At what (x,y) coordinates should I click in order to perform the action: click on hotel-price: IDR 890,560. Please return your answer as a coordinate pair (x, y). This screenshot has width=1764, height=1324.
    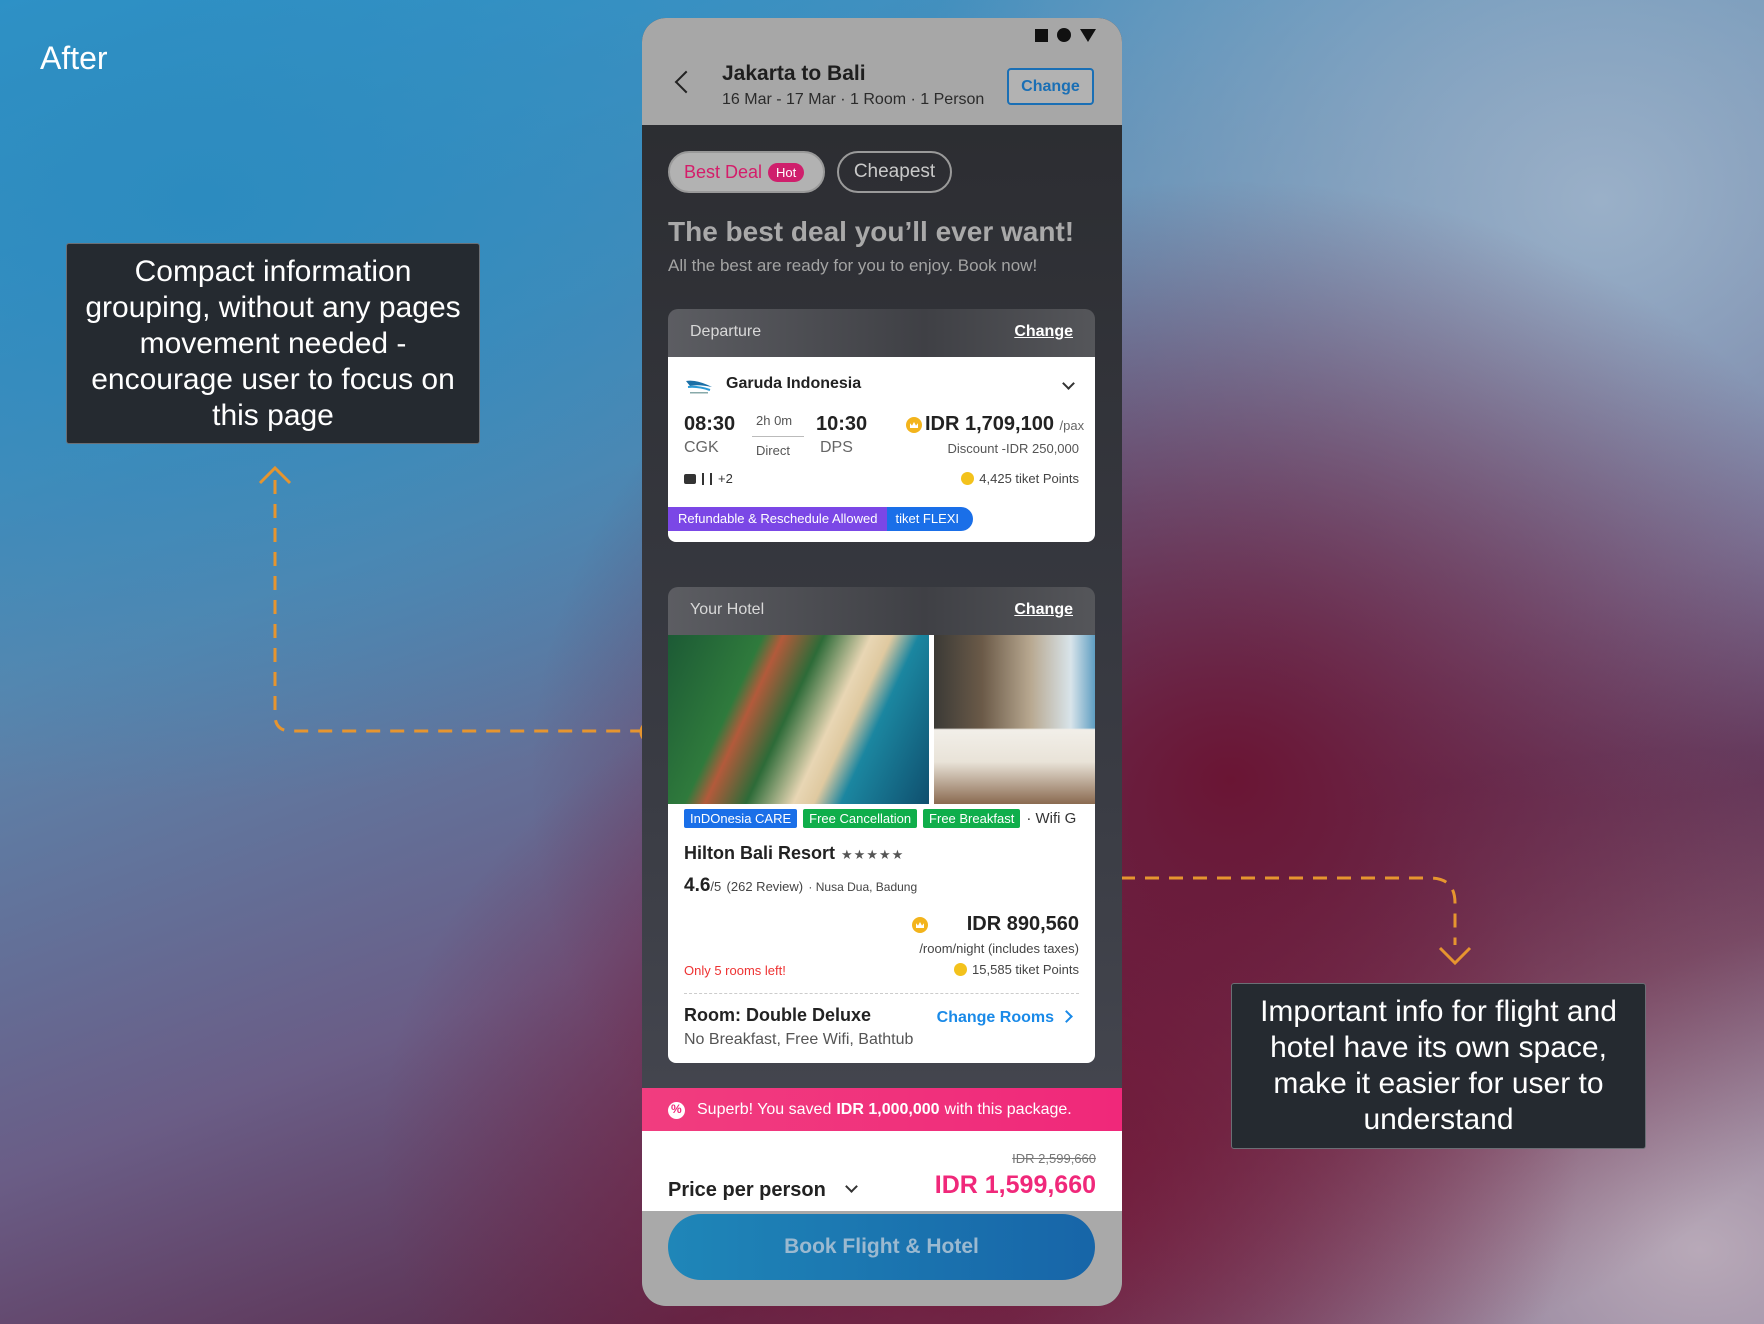
    Looking at the image, I should click on (1022, 924).